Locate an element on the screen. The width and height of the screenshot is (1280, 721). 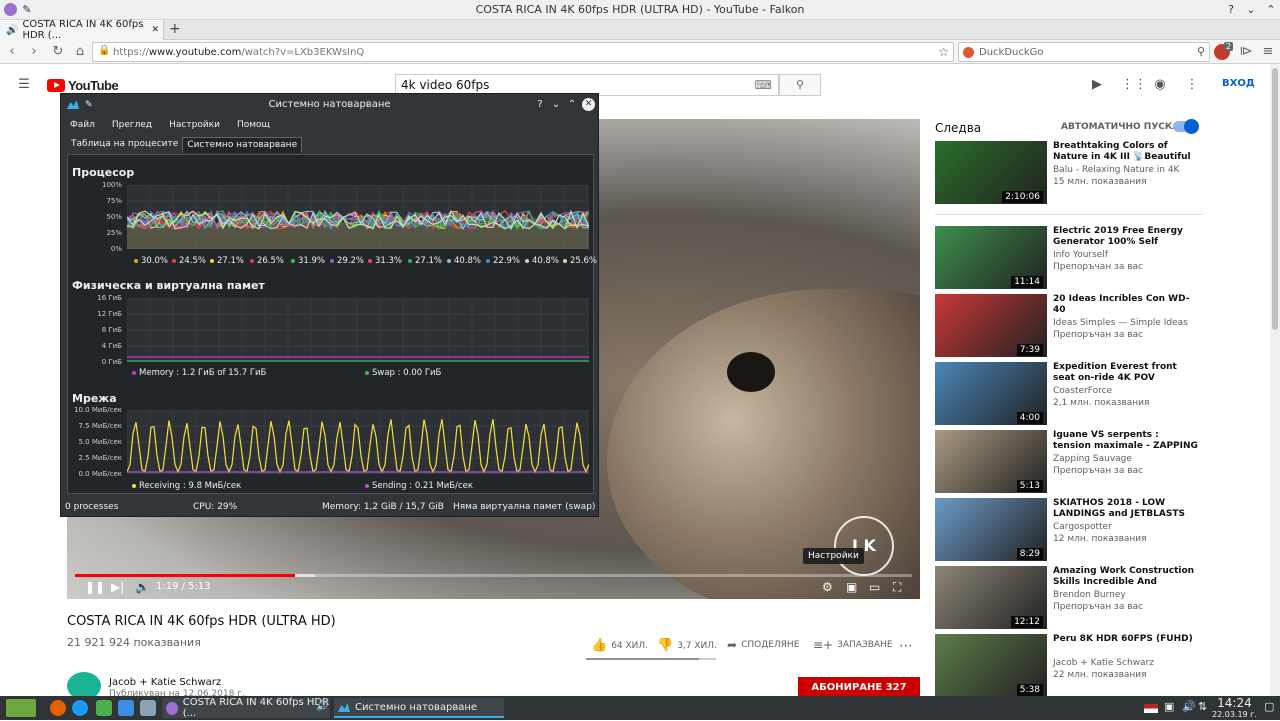
firefox-icon is located at coordinates (58, 708).